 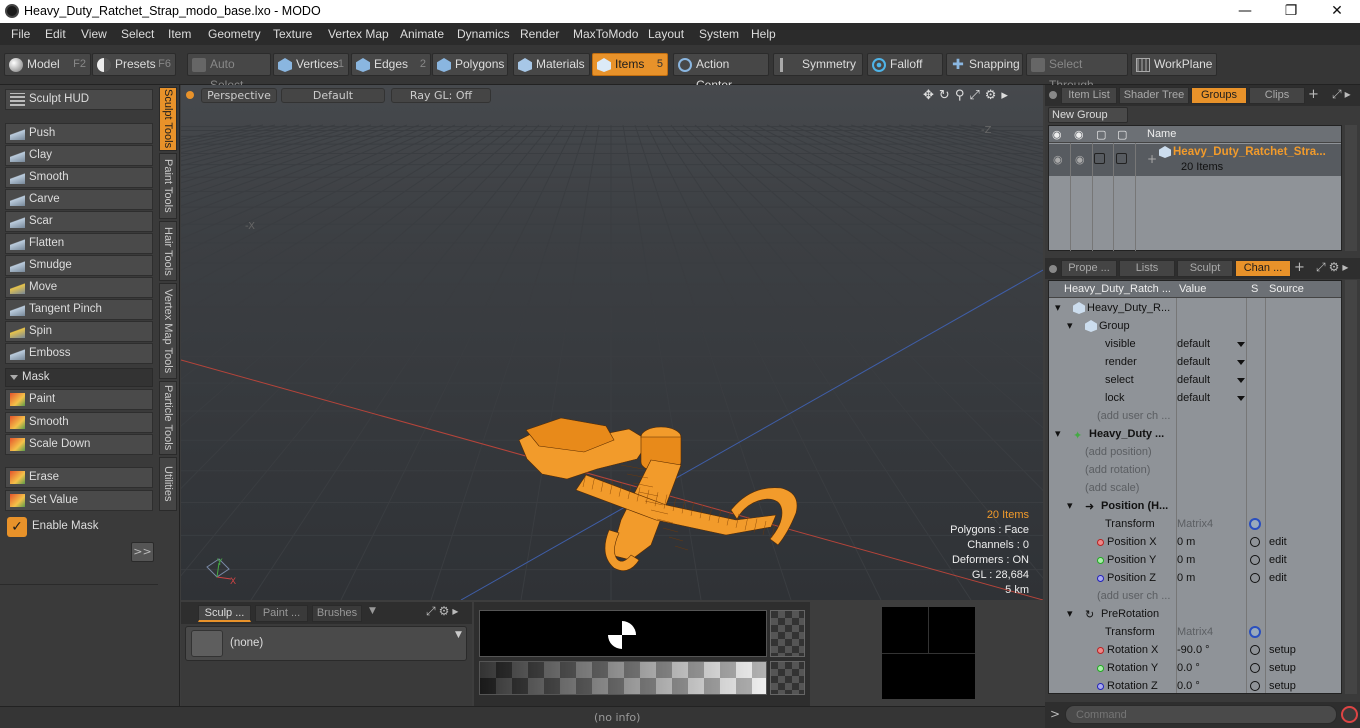 What do you see at coordinates (1057, 134) in the screenshot?
I see `eye-icon: ◉` at bounding box center [1057, 134].